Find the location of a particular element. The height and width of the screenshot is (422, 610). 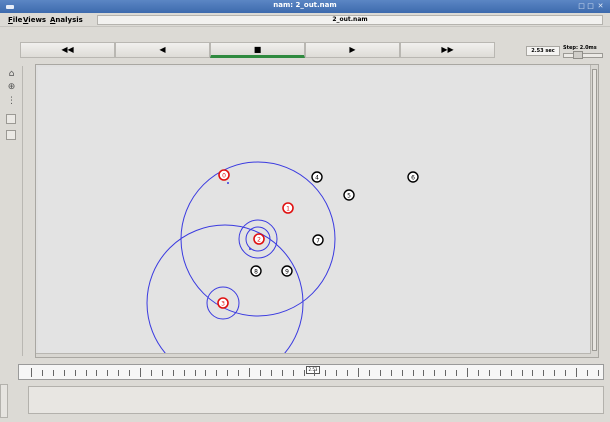

svg-text: 8 is located at coordinates (256, 272).